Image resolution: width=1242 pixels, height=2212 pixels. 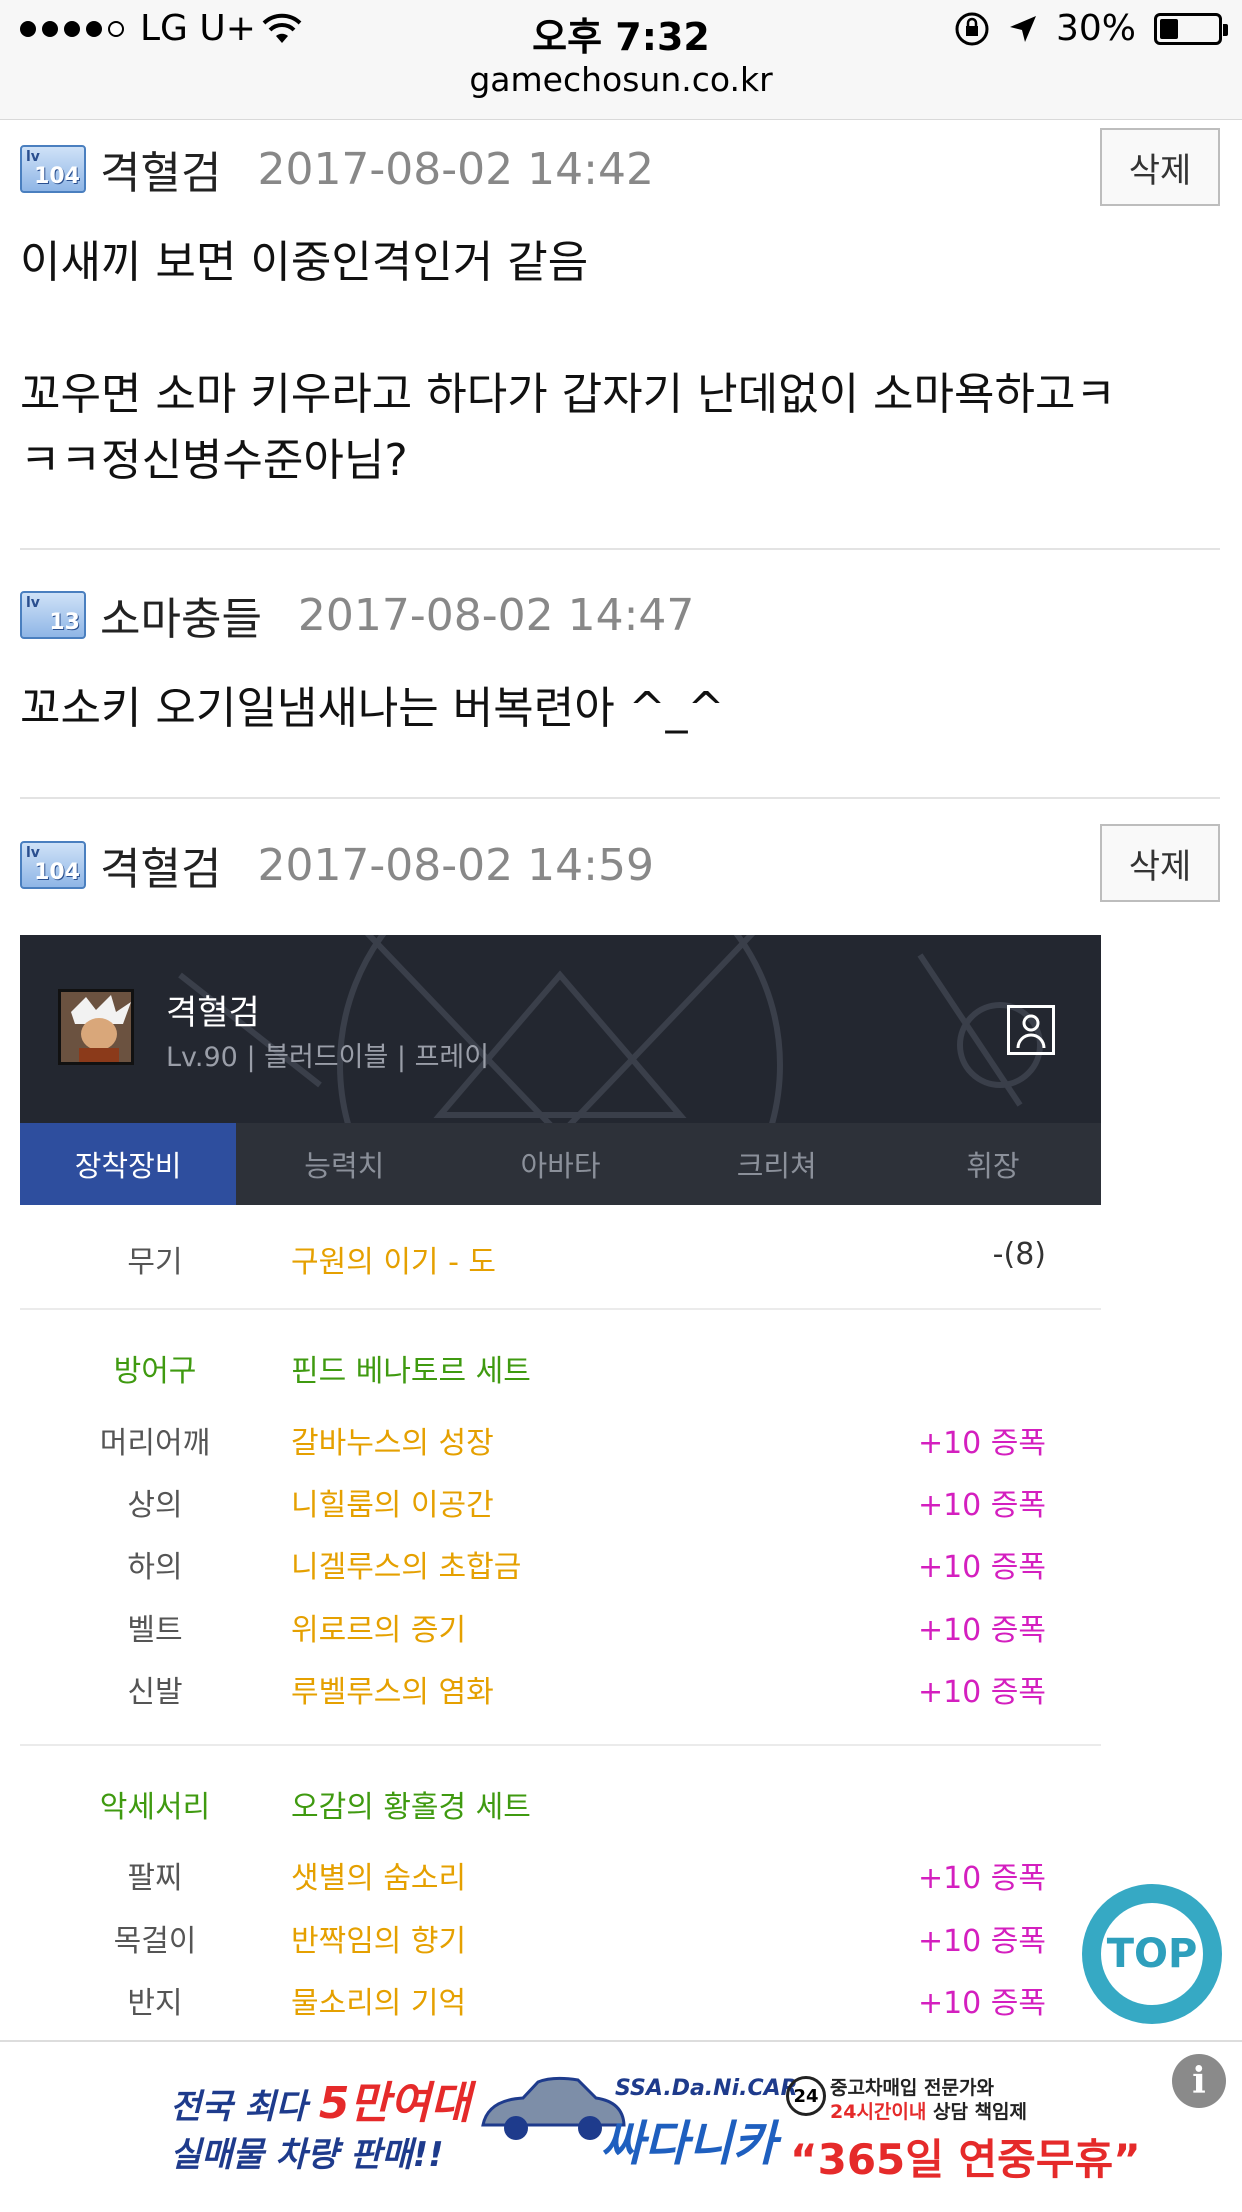 I want to click on character-avatar, so click(x=96, y=1027).